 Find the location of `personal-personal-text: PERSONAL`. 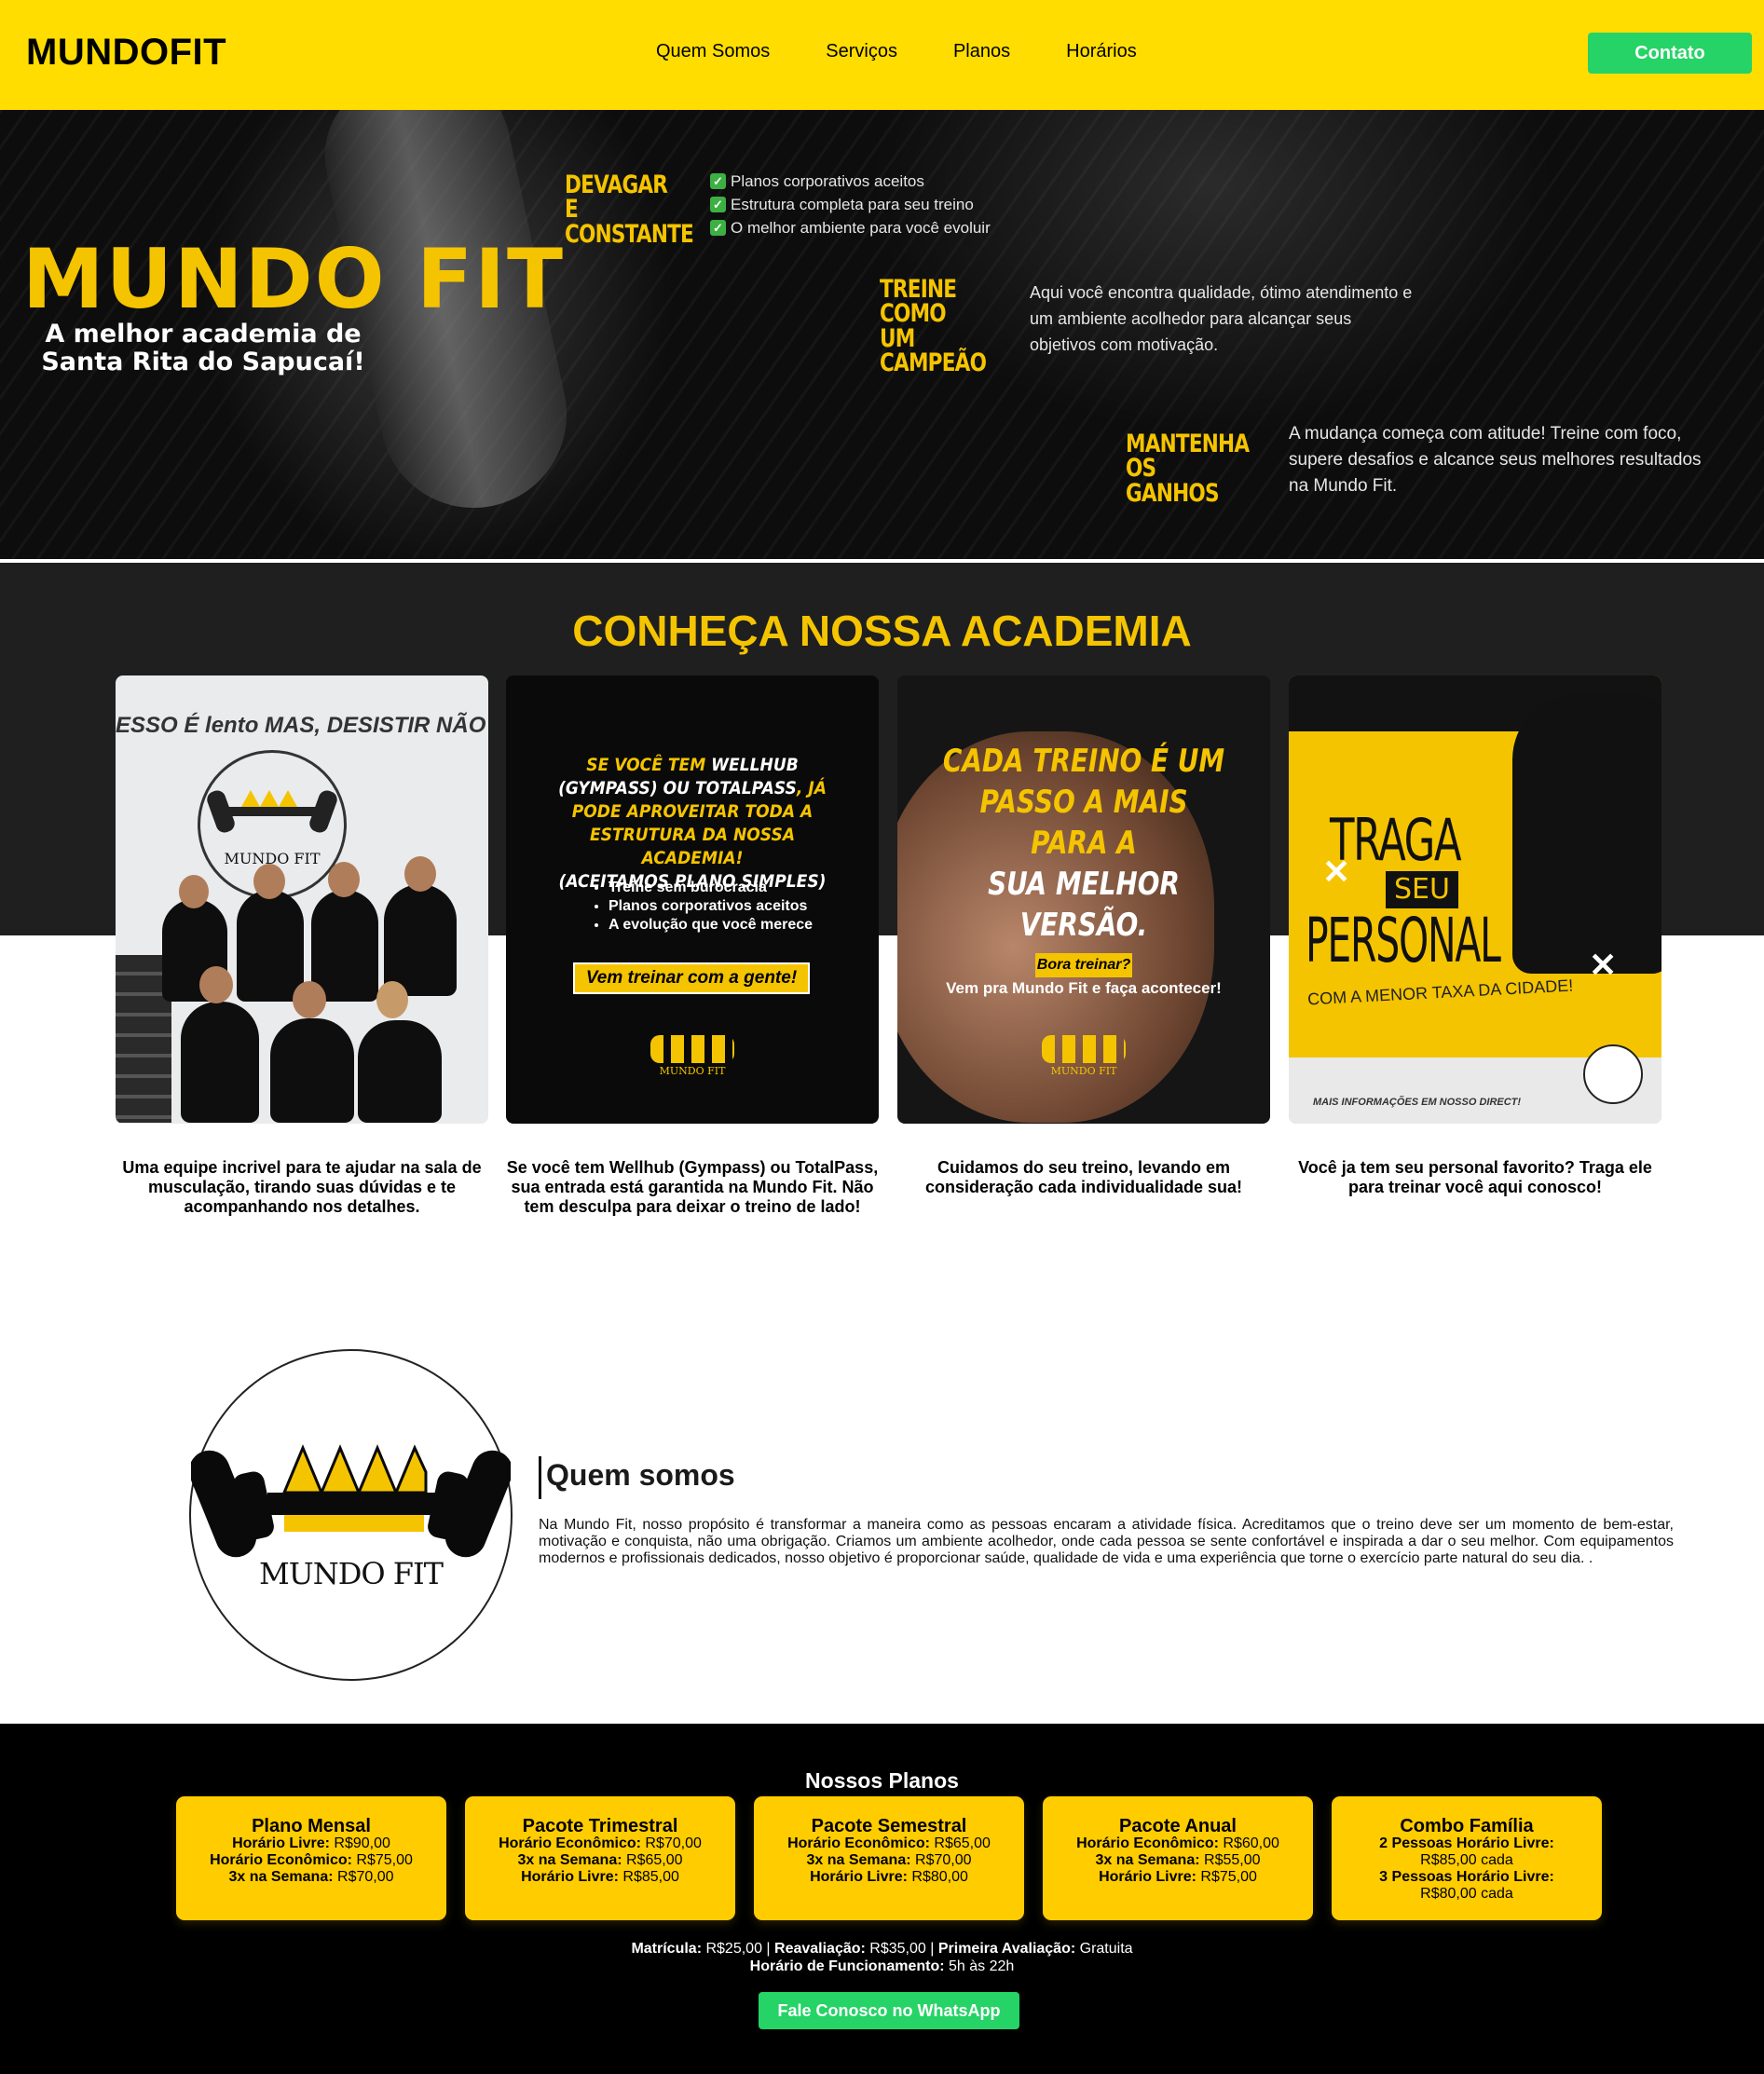

personal-personal-text: PERSONAL is located at coordinates (1404, 940).